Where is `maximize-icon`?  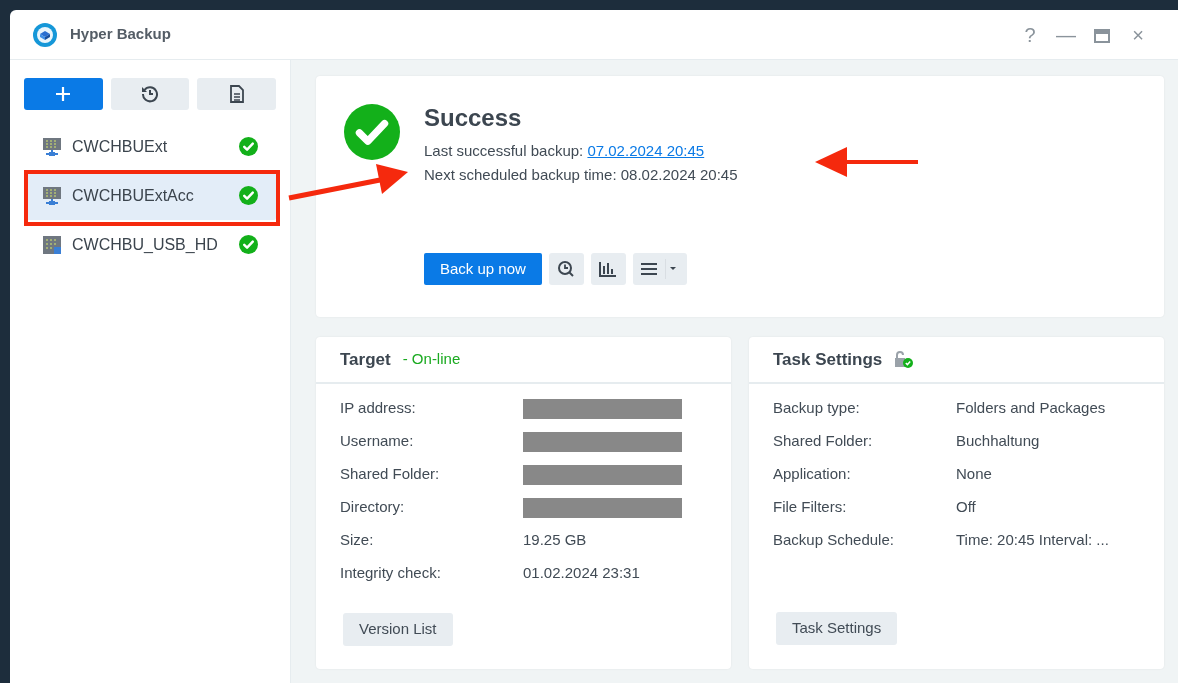 maximize-icon is located at coordinates (1102, 36).